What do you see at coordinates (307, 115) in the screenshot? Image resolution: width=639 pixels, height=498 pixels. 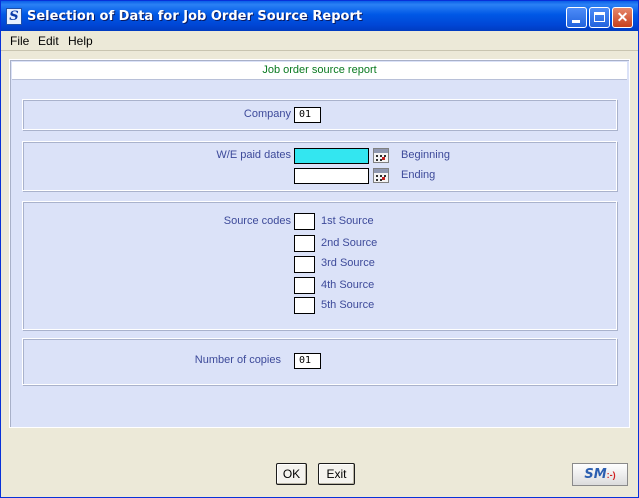 I see `company-field: 01` at bounding box center [307, 115].